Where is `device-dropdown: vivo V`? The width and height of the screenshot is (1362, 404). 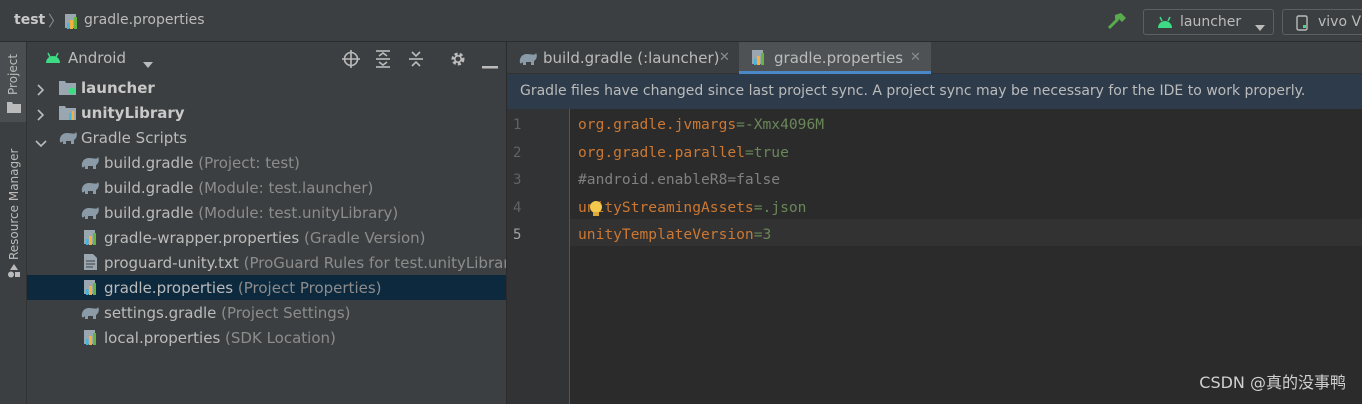 device-dropdown: vivo V is located at coordinates (1322, 22).